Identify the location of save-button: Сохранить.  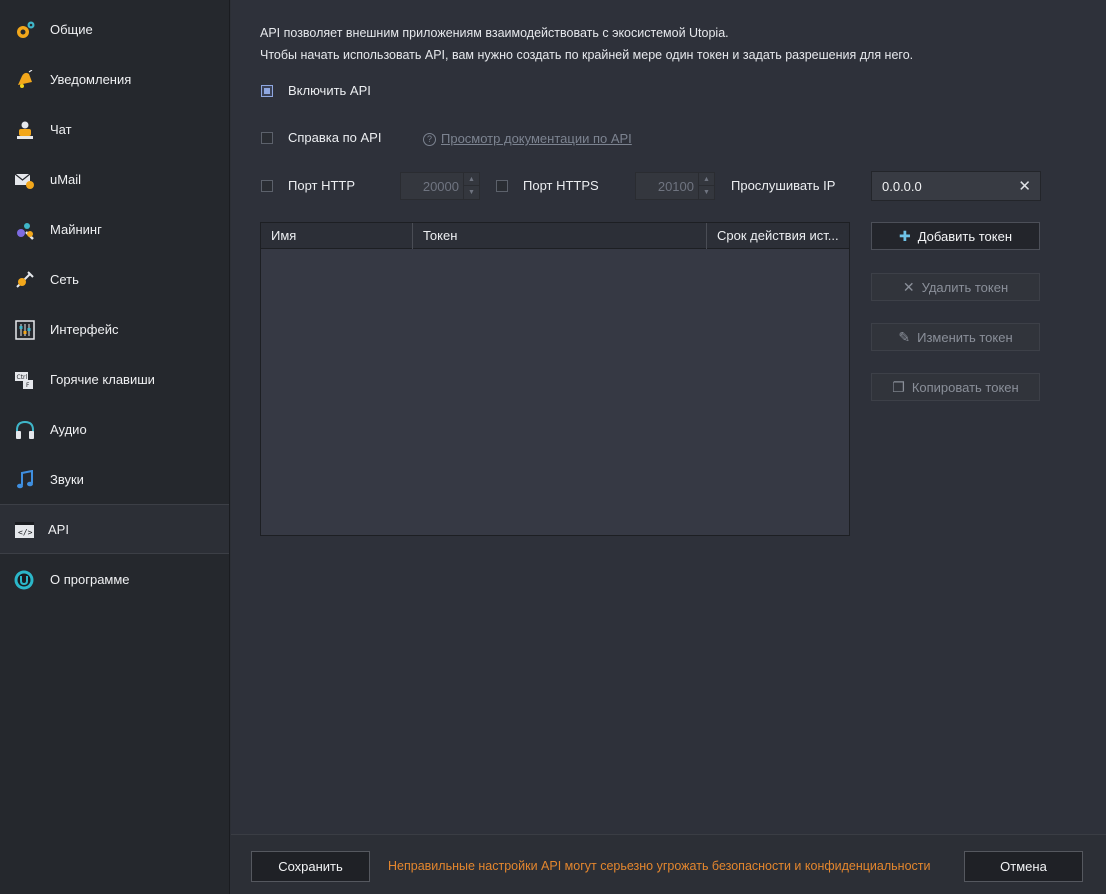
(310, 866).